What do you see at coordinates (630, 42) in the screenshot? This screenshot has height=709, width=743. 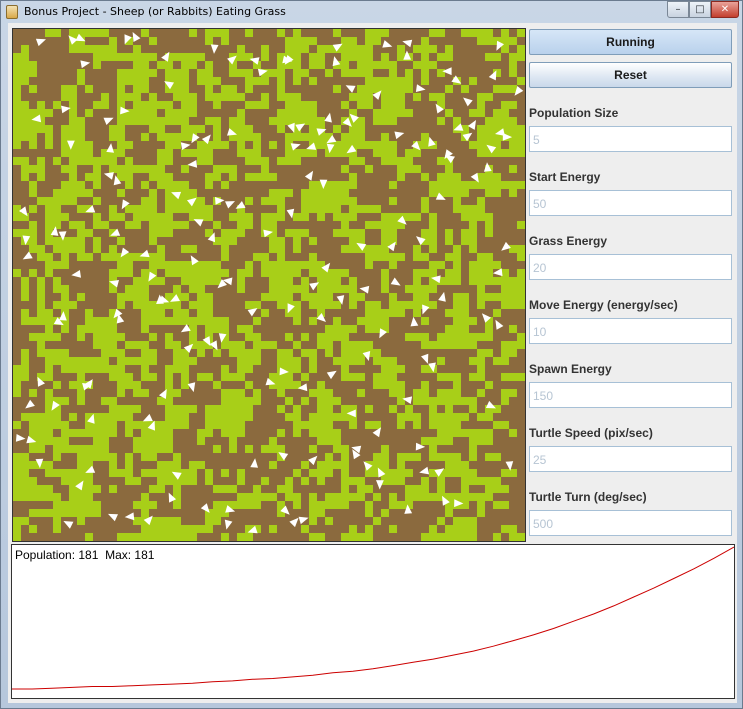 I see `running-toggle-button: Running` at bounding box center [630, 42].